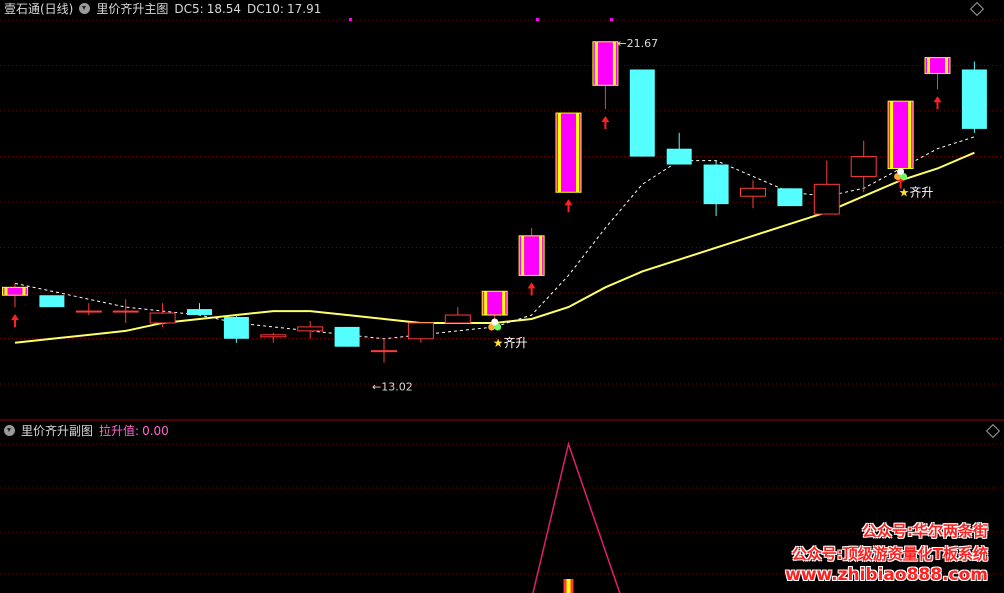 This screenshot has height=593, width=1004. Describe the element at coordinates (304, 9) in the screenshot. I see `dc10-value: 17.91` at that location.